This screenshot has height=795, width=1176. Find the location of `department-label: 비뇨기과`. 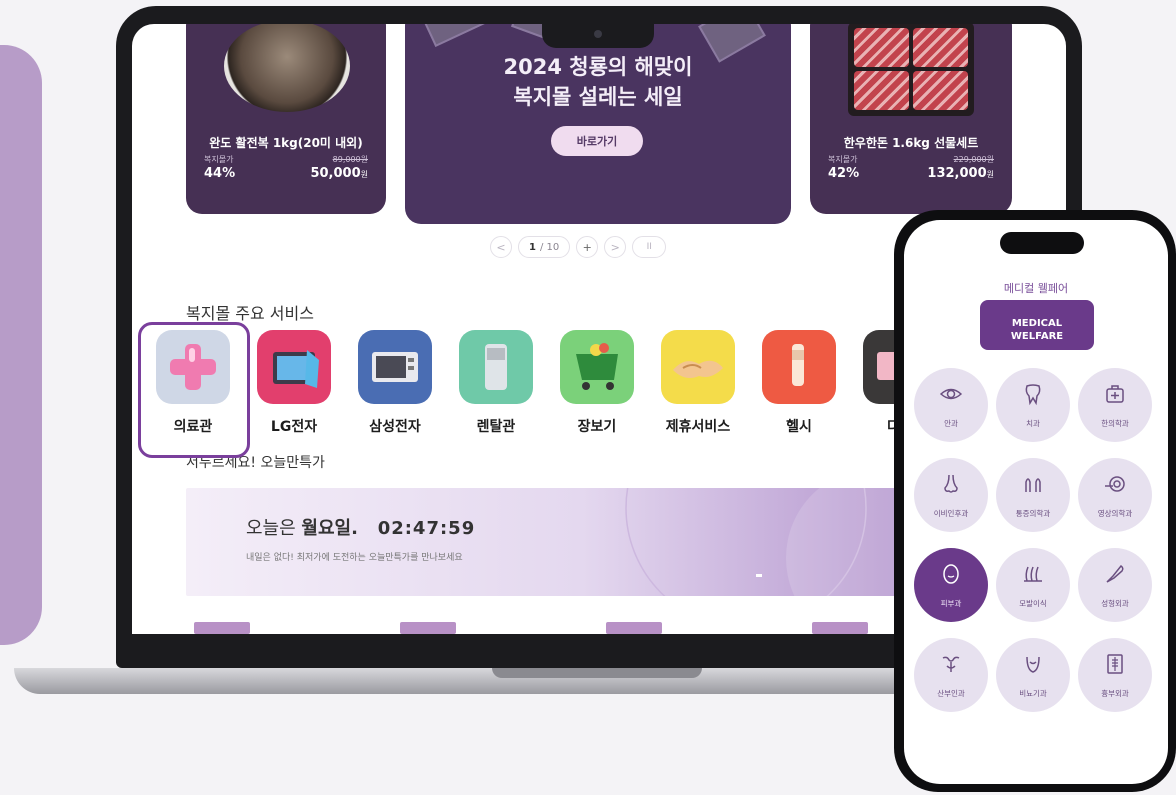

department-label: 비뇨기과 is located at coordinates (1033, 693).